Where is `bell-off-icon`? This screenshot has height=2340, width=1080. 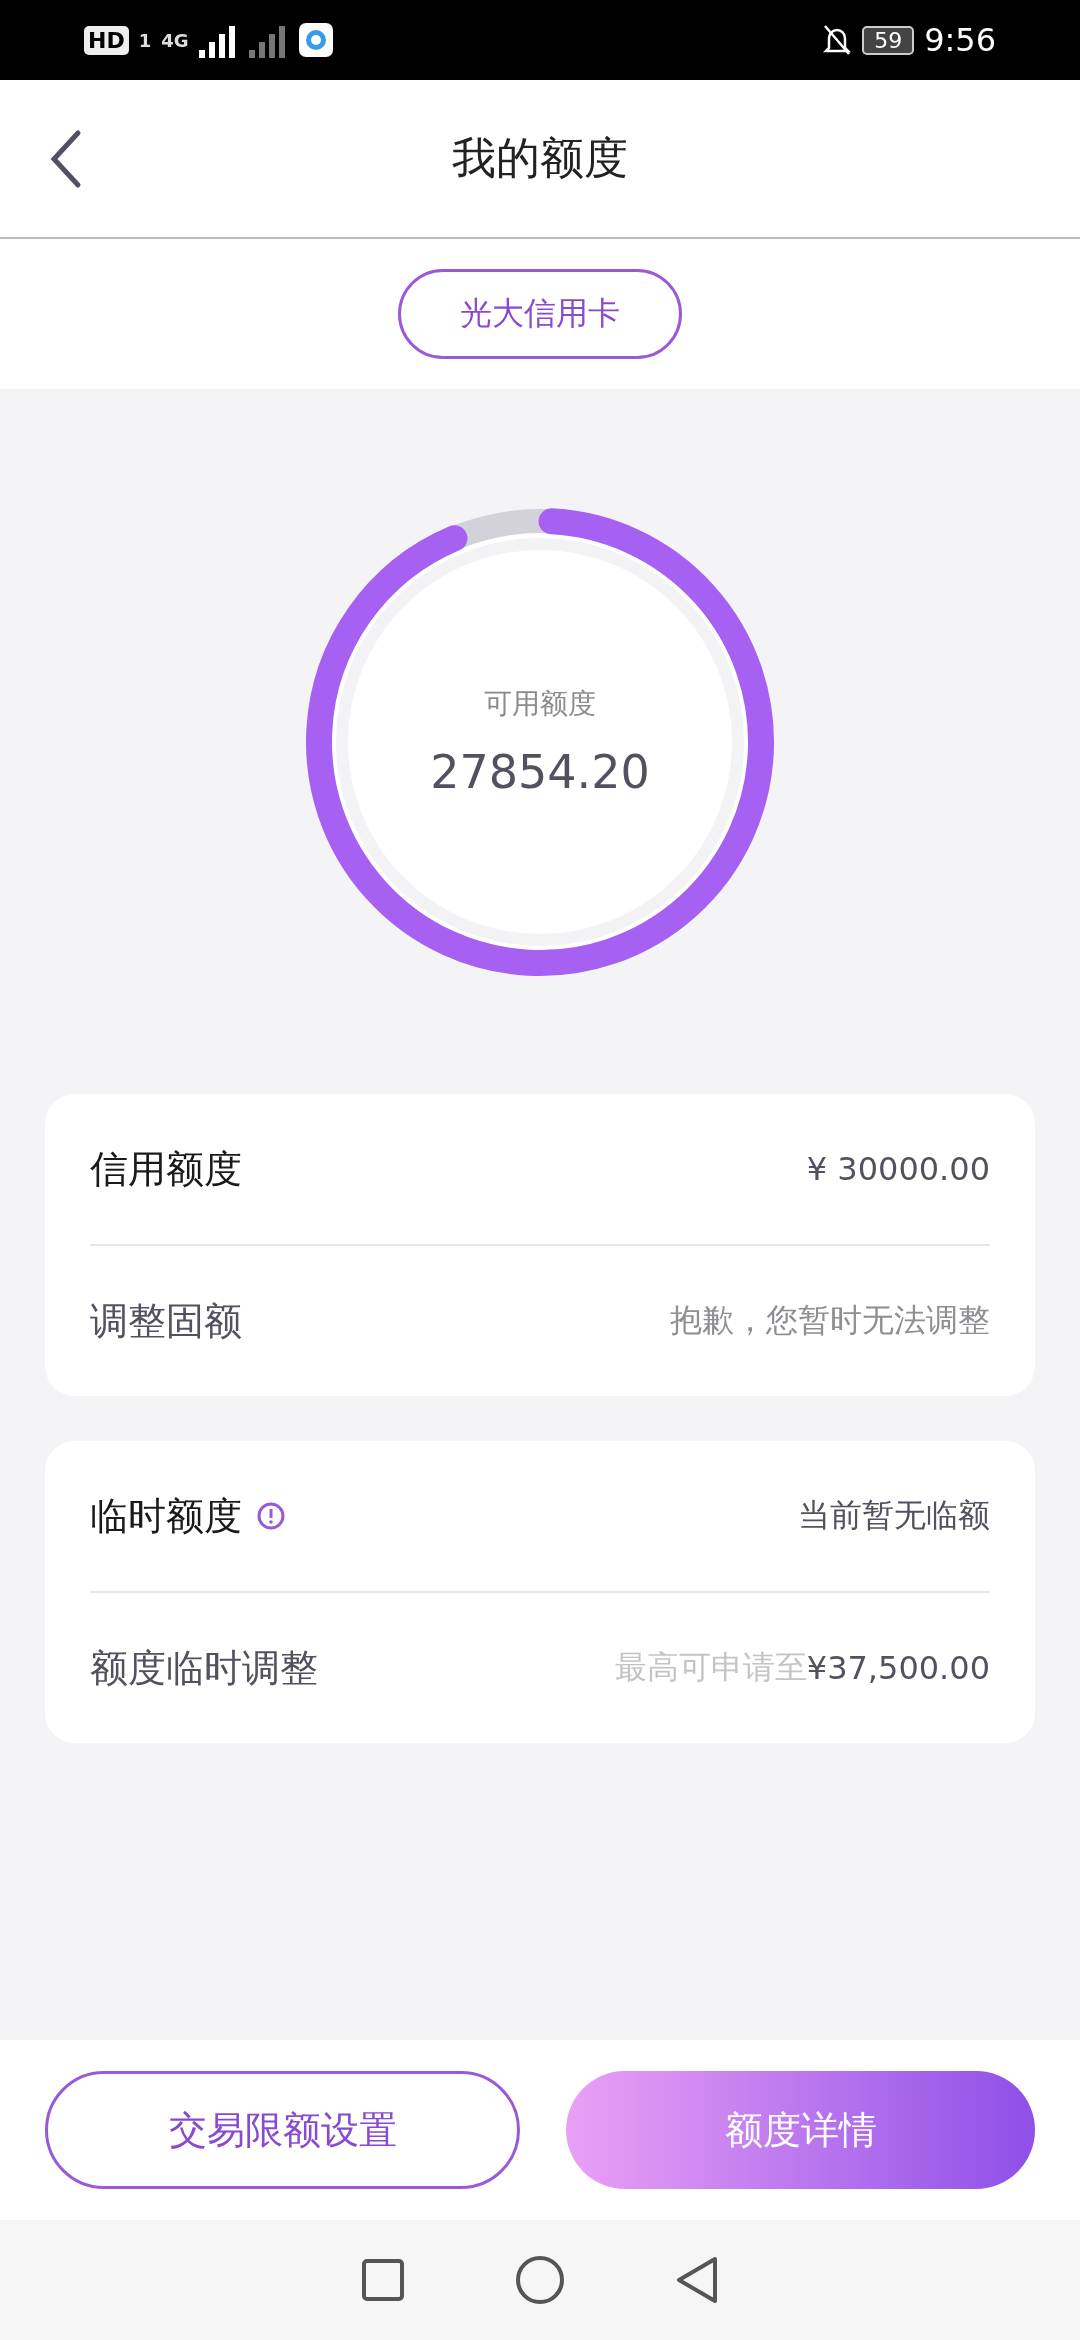 bell-off-icon is located at coordinates (837, 40).